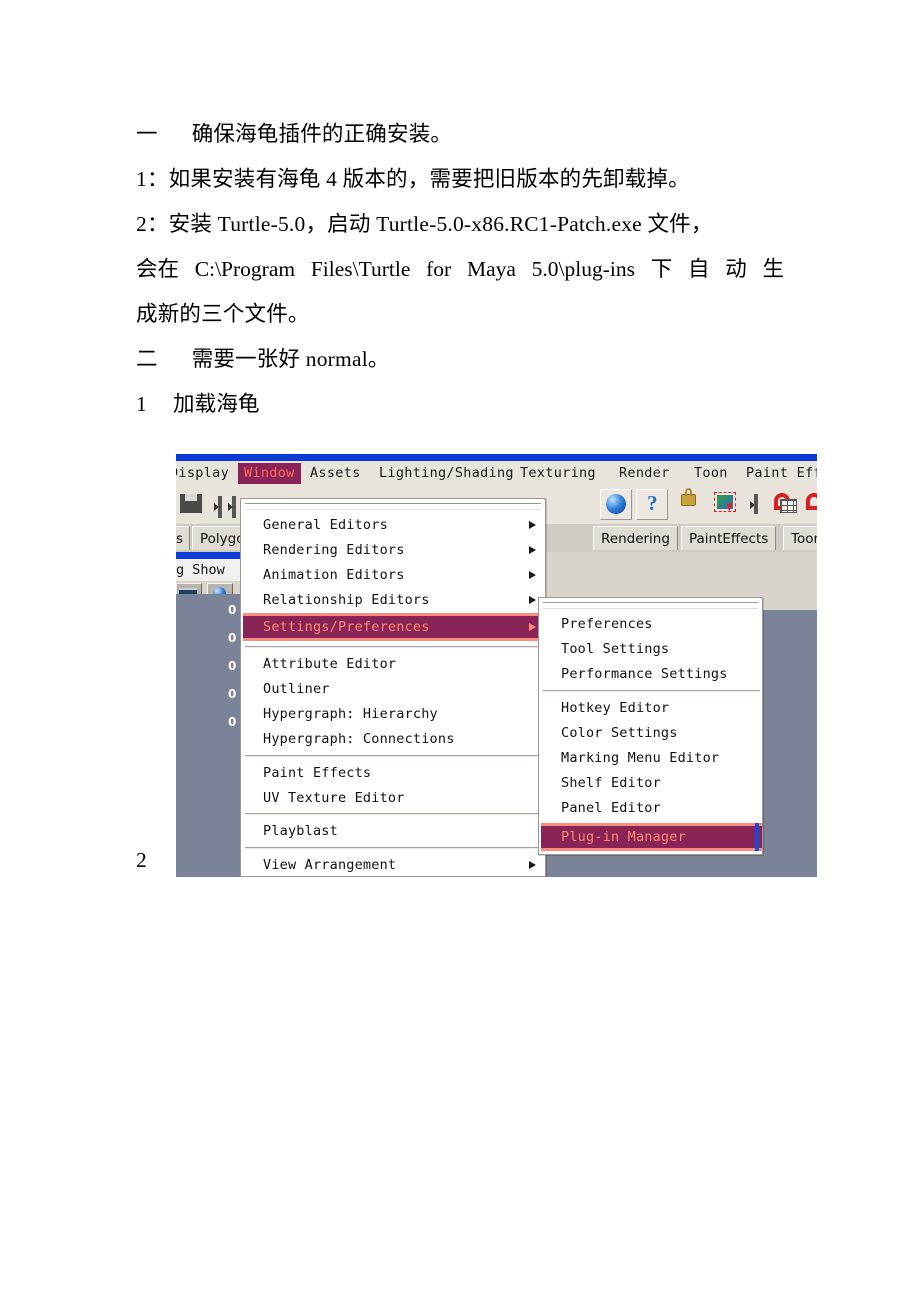 The height and width of the screenshot is (1302, 920). Describe the element at coordinates (651, 808) in the screenshot. I see `submenu-item-panel-editor: Panel Editor` at that location.